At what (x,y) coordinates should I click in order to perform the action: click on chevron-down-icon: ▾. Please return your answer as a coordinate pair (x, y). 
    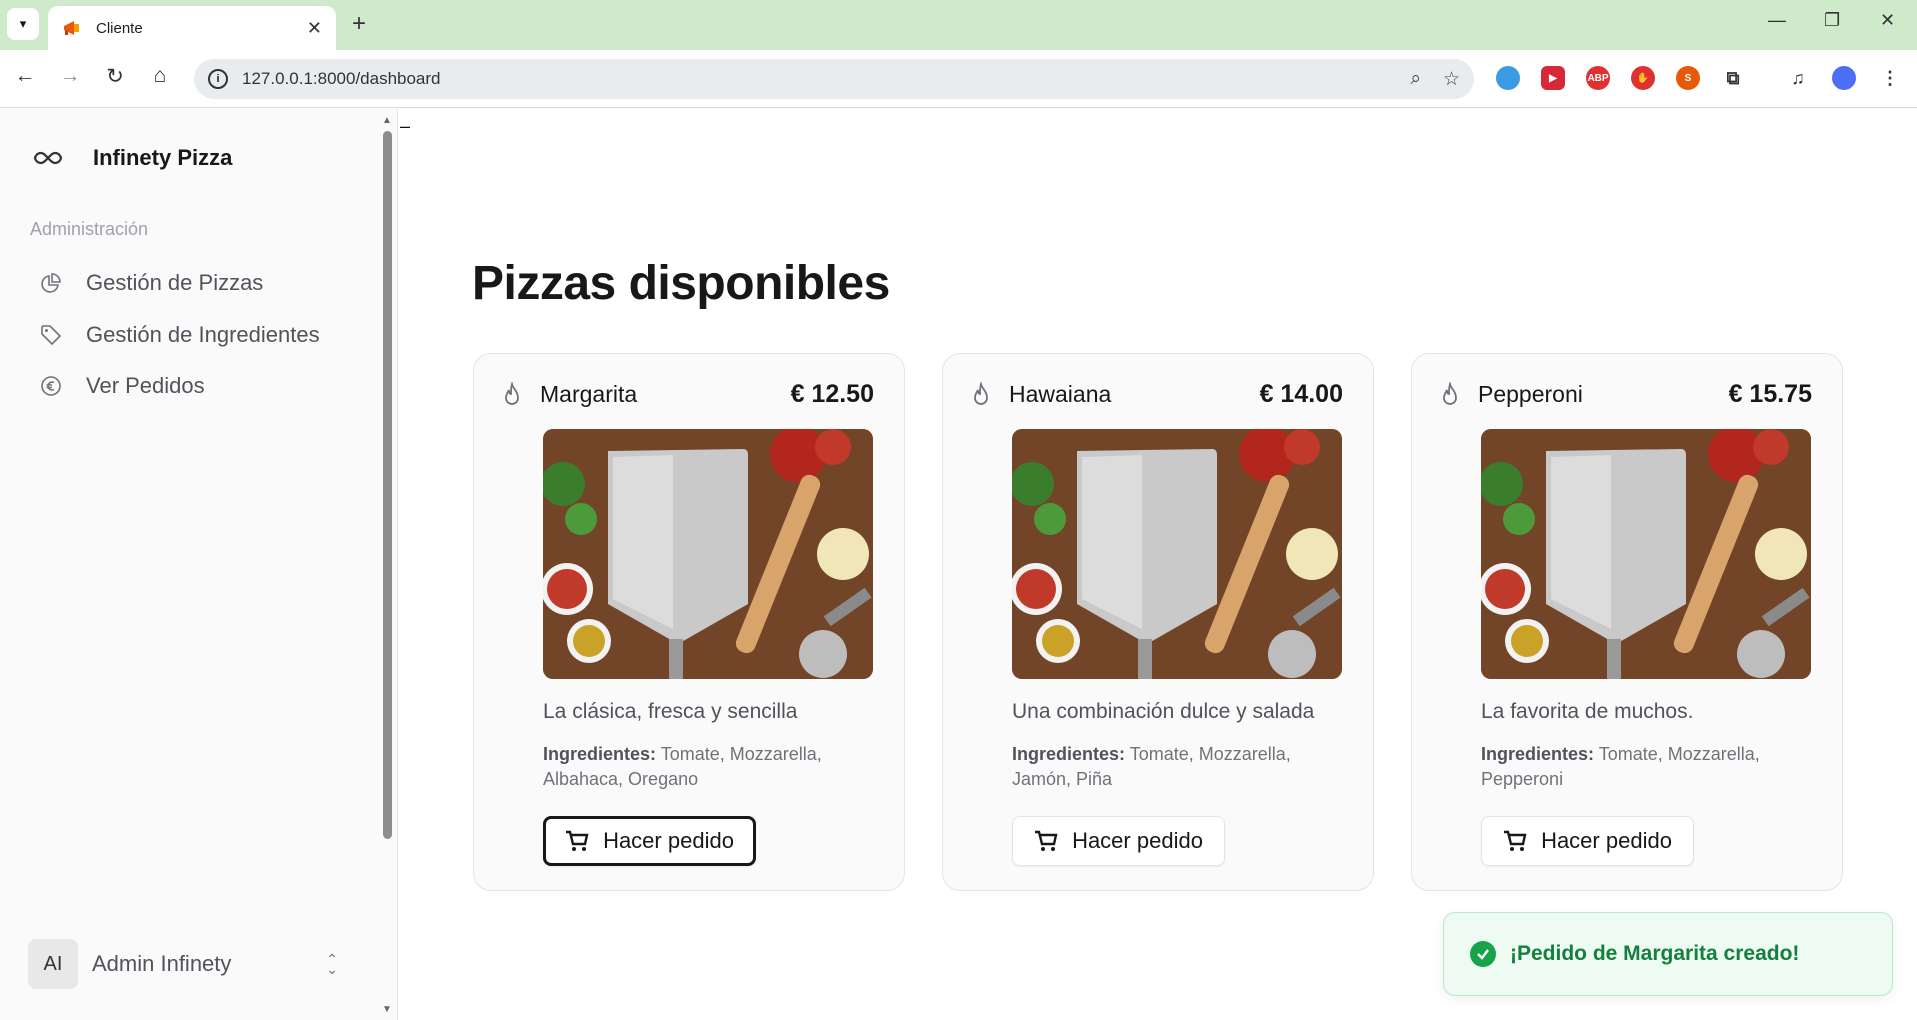
    Looking at the image, I should click on (23, 23).